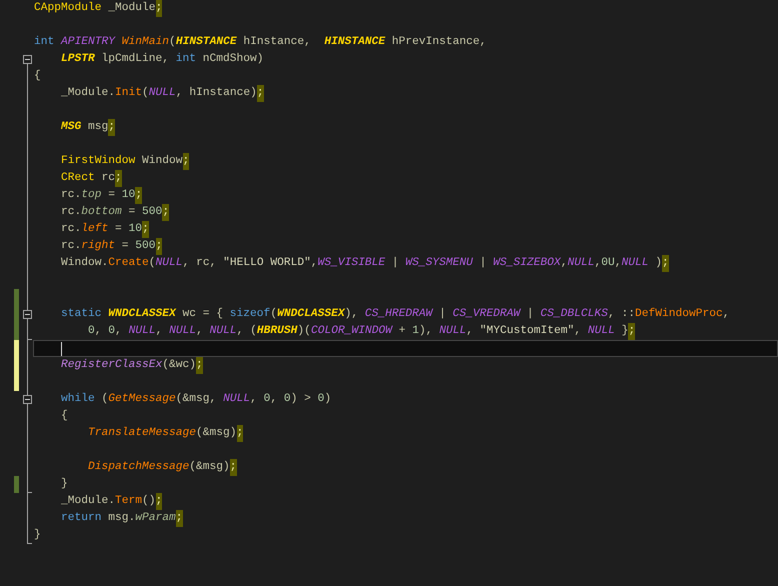 Image resolution: width=778 pixels, height=586 pixels. What do you see at coordinates (162, 59) in the screenshot?
I see `code-line: LPSTR lpCmdLine, int nCmdShow)` at bounding box center [162, 59].